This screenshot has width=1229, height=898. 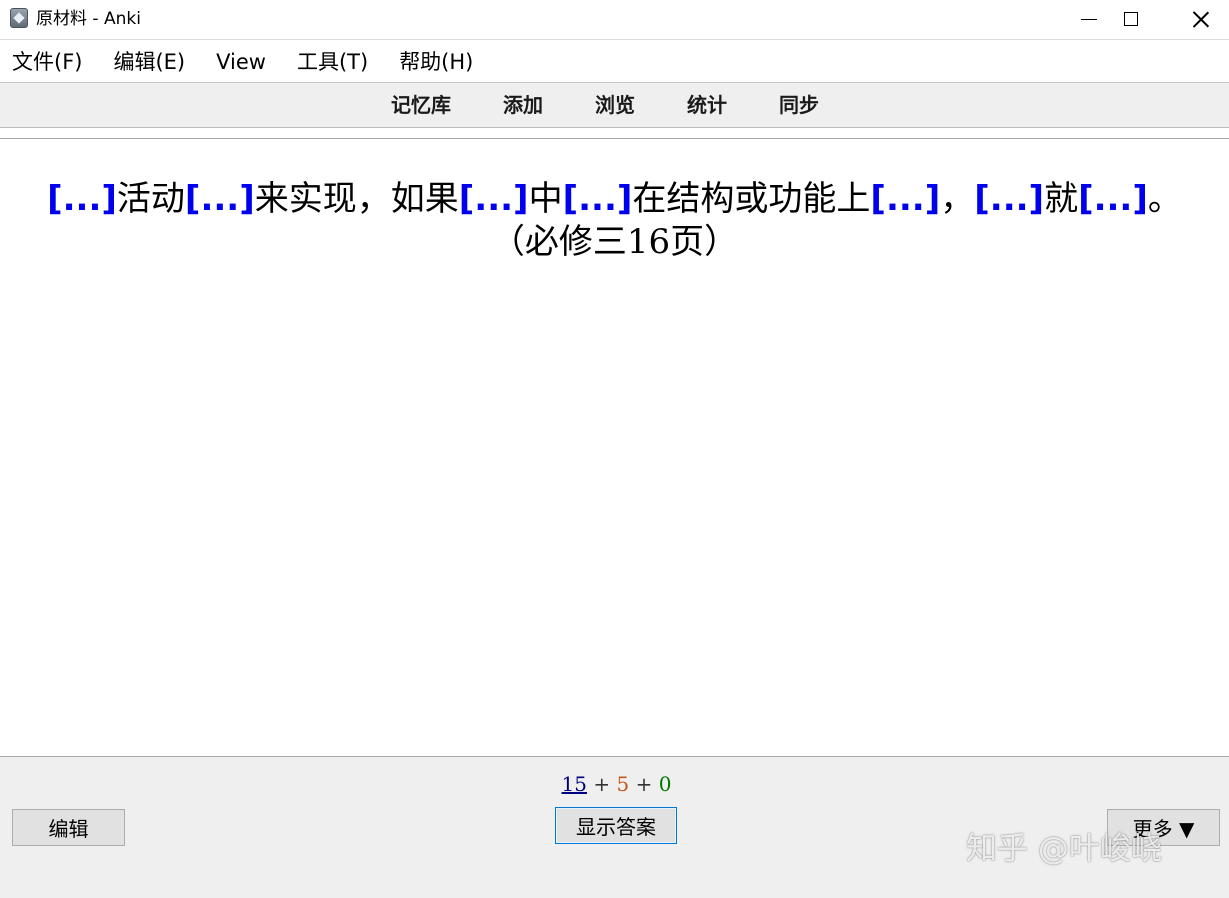 I want to click on toolbar-sync: 同步, so click(x=799, y=105).